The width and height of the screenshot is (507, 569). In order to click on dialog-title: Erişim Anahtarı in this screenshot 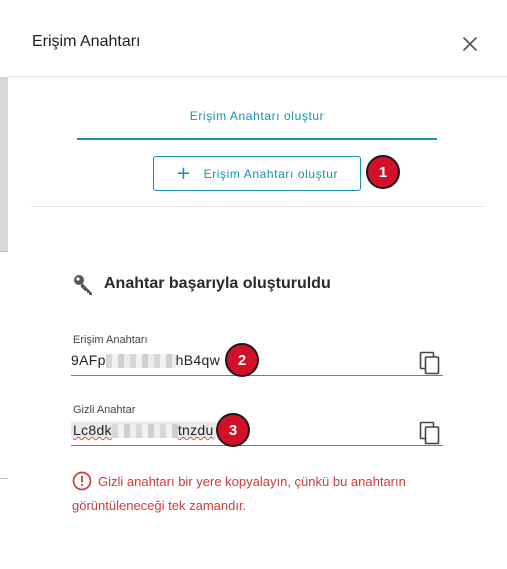, I will do `click(86, 41)`.